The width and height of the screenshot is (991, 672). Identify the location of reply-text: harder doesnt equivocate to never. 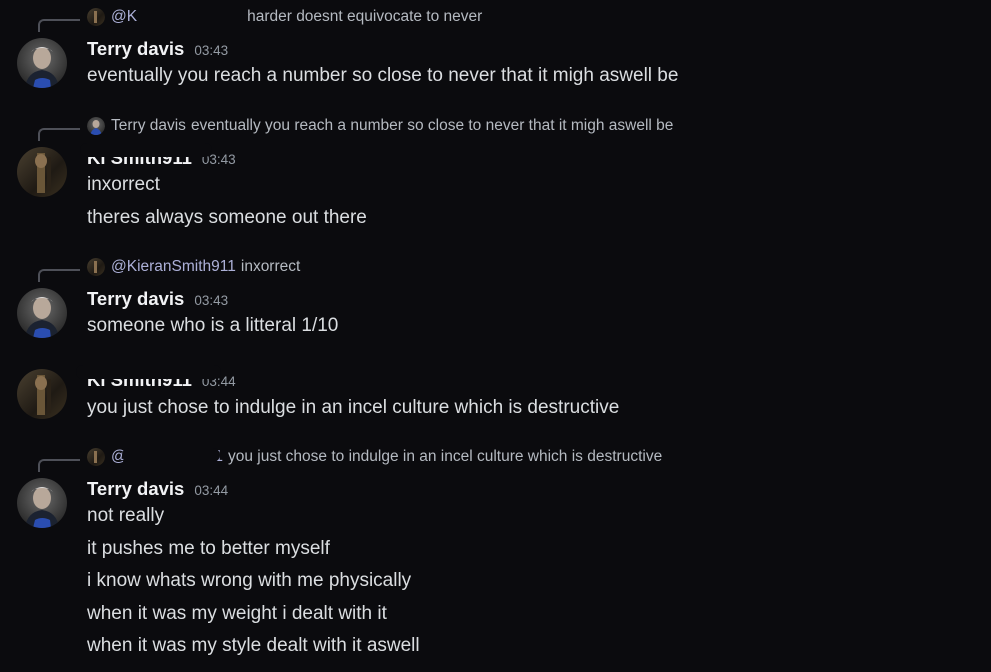
(365, 16).